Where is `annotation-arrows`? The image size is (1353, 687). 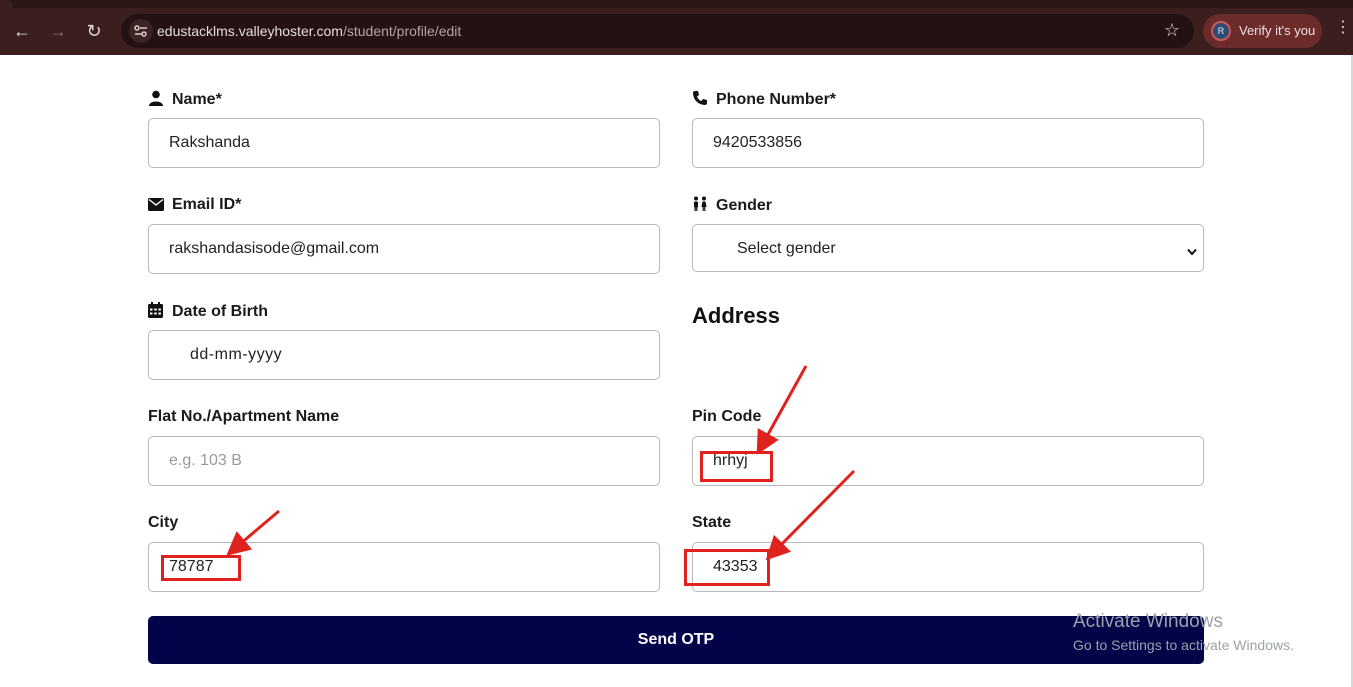 annotation-arrows is located at coordinates (541, 463).